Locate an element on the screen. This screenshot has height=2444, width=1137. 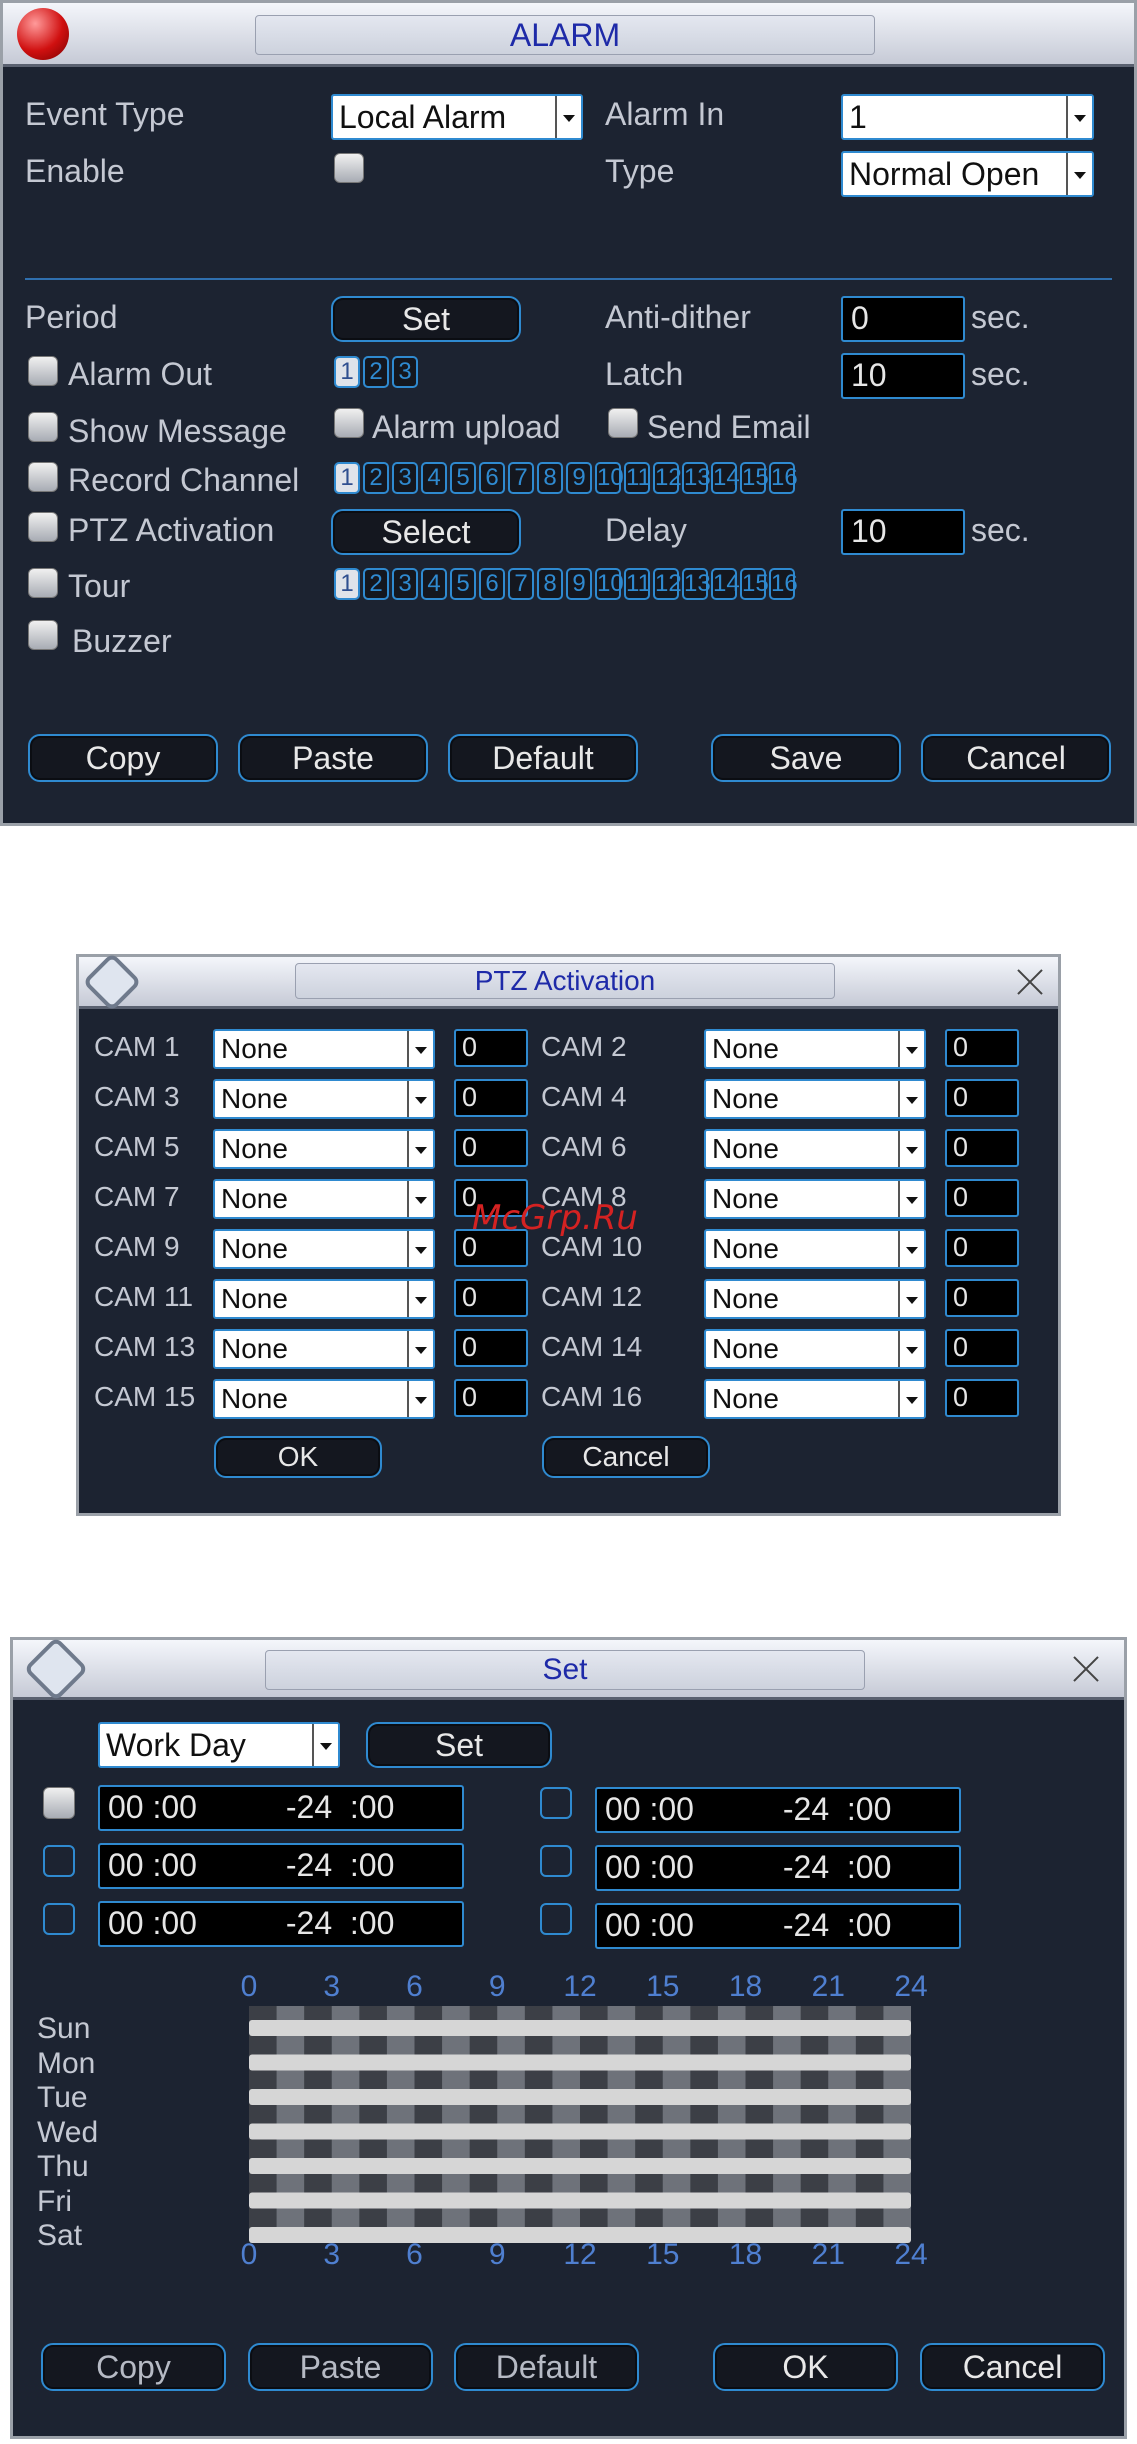
show-message-checkbox is located at coordinates (43, 427).